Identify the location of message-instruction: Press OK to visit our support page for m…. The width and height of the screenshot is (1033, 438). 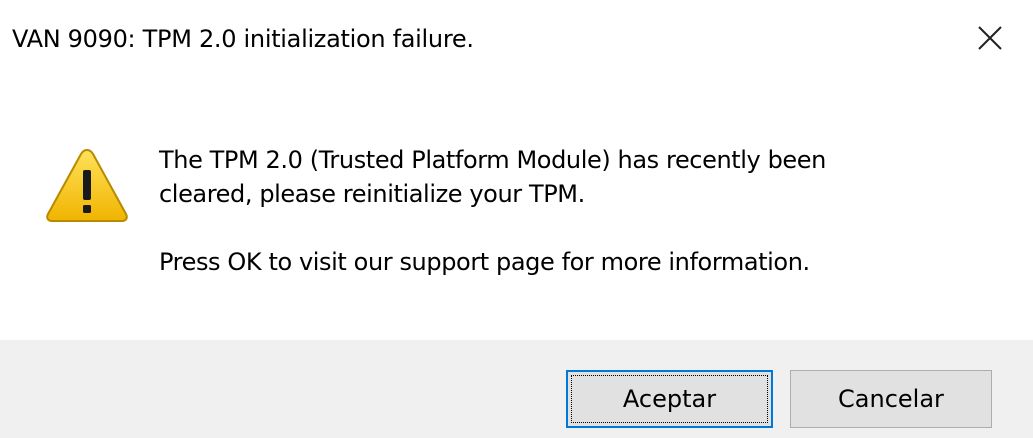
(484, 262).